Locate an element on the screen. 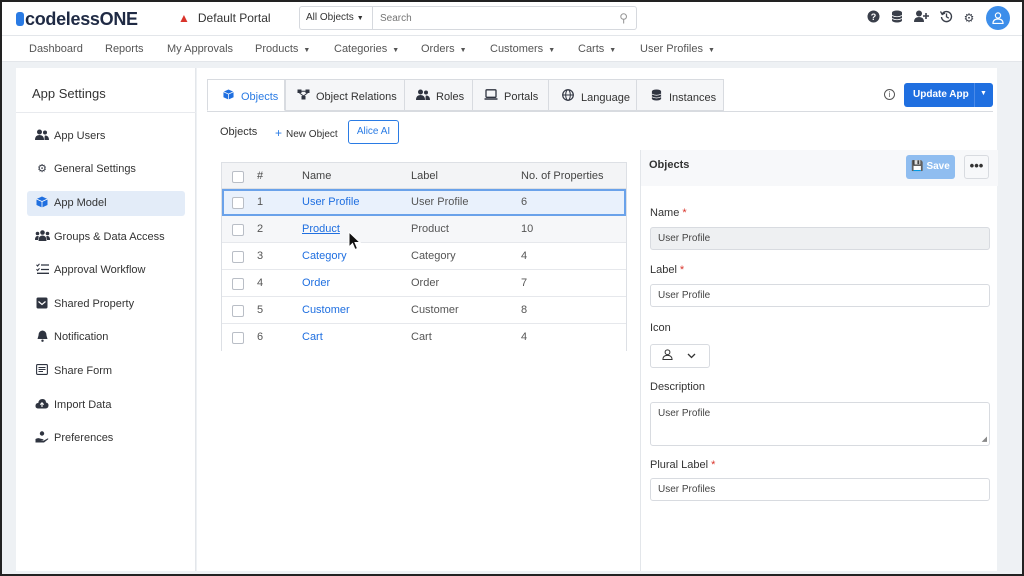 The image size is (1024, 576). user-avatar is located at coordinates (998, 18).